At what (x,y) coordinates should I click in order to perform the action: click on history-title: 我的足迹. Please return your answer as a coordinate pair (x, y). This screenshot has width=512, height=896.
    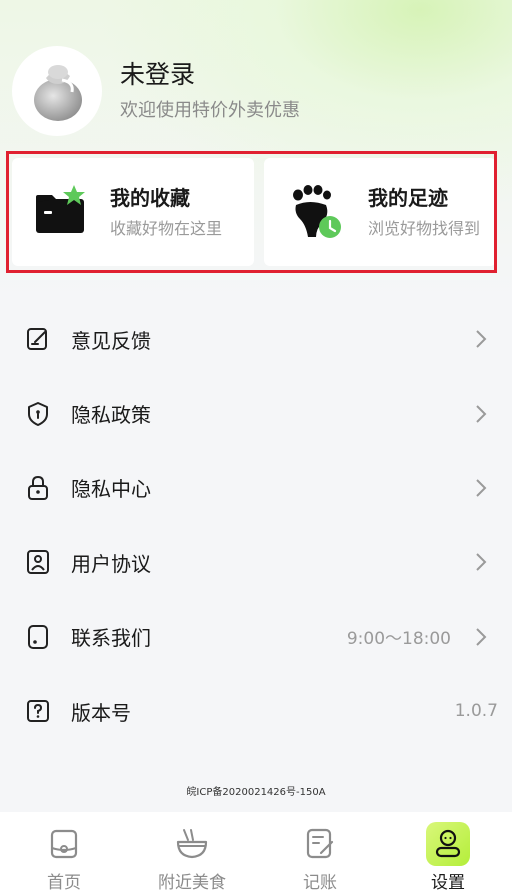
    Looking at the image, I should click on (408, 198).